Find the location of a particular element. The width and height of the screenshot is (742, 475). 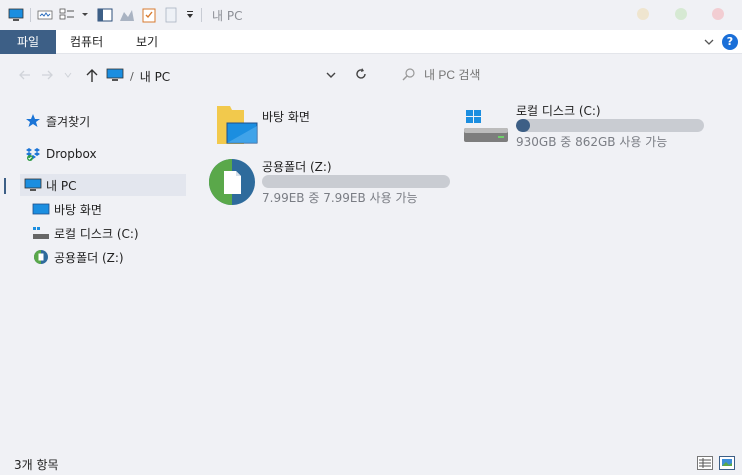

title-bar: 내 PC is located at coordinates (371, 15).